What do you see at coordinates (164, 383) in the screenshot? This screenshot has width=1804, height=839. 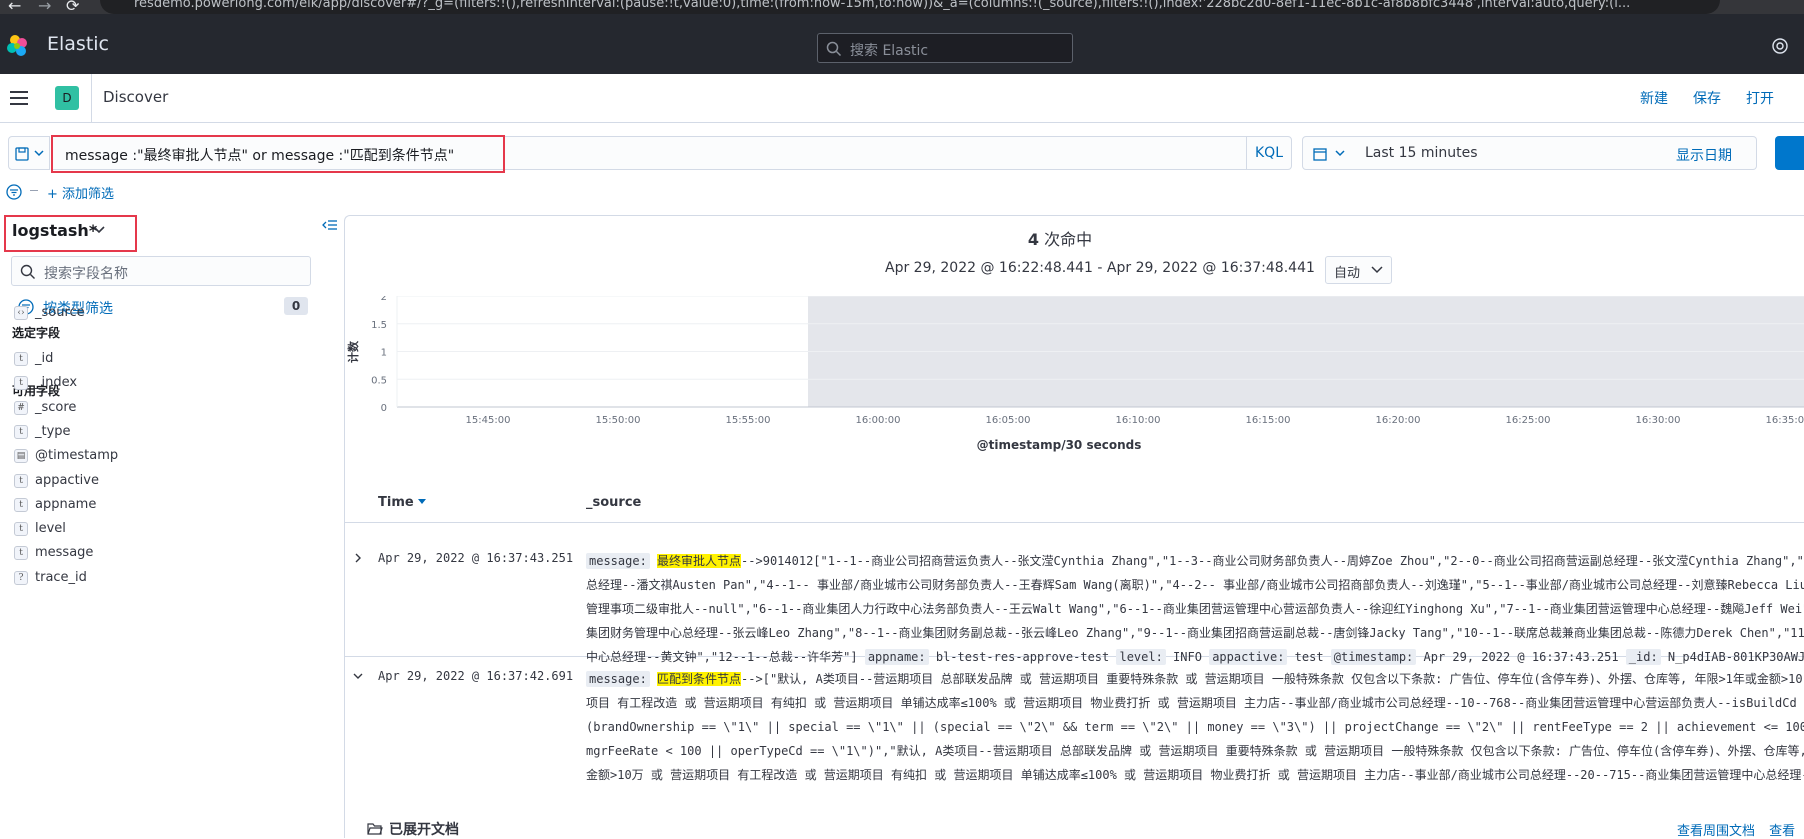 I see `field-index: t _index` at bounding box center [164, 383].